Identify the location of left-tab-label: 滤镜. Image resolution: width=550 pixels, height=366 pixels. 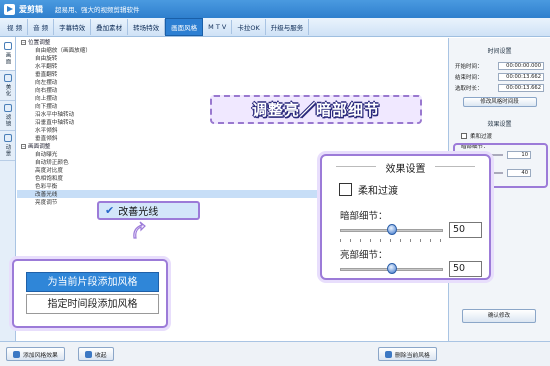
(7, 120).